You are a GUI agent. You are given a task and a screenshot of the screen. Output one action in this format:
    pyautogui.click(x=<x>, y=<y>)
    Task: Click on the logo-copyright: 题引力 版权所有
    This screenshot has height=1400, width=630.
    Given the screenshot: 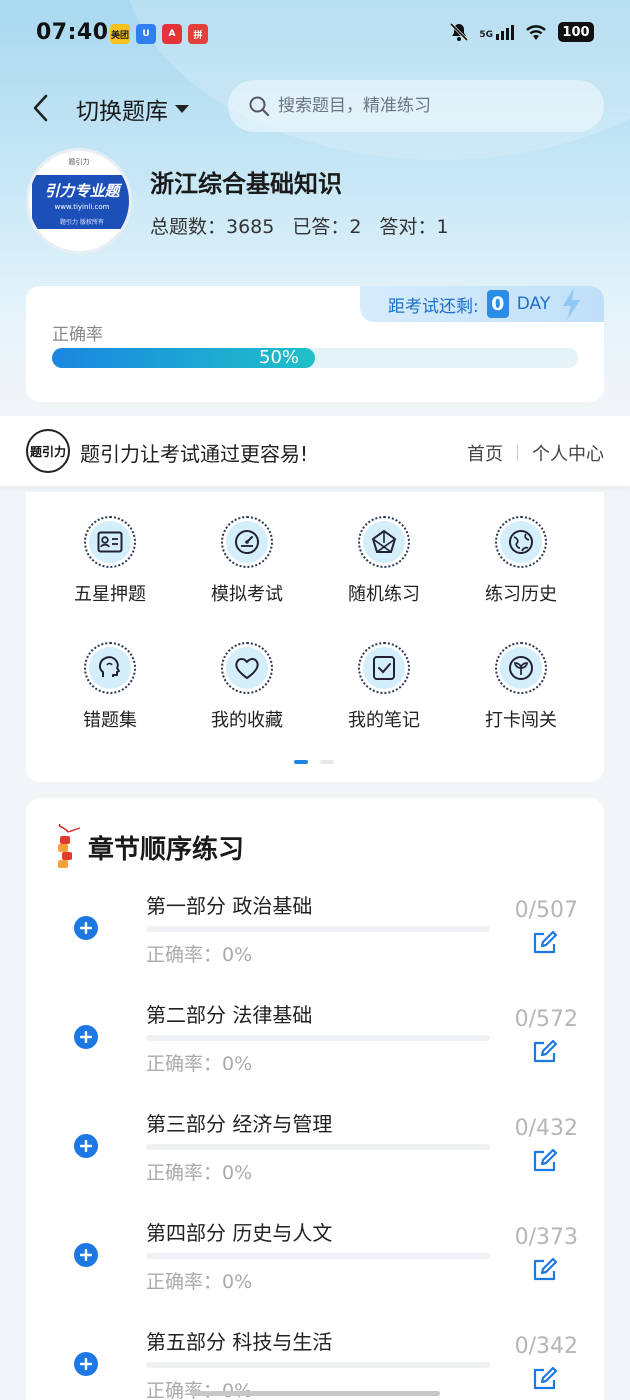 What is the action you would take?
    pyautogui.click(x=82, y=222)
    